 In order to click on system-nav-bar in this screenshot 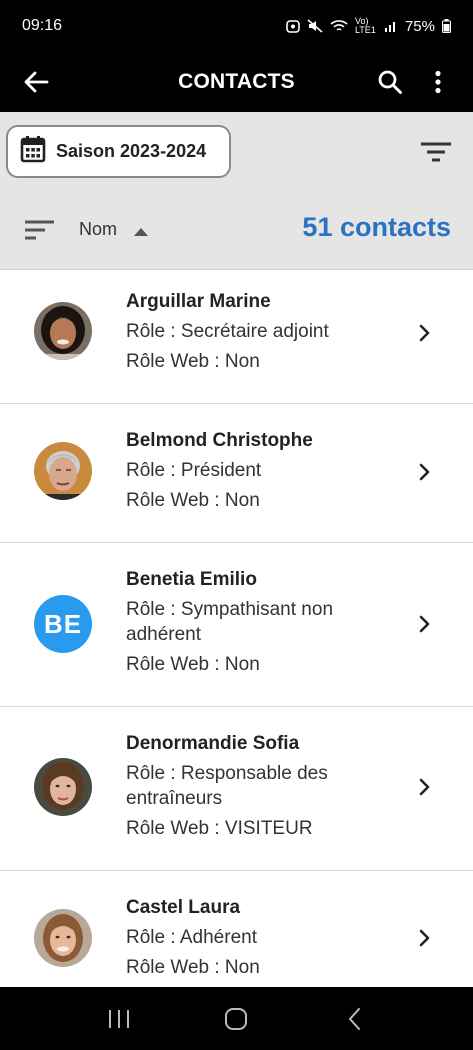, I will do `click(236, 1018)`.